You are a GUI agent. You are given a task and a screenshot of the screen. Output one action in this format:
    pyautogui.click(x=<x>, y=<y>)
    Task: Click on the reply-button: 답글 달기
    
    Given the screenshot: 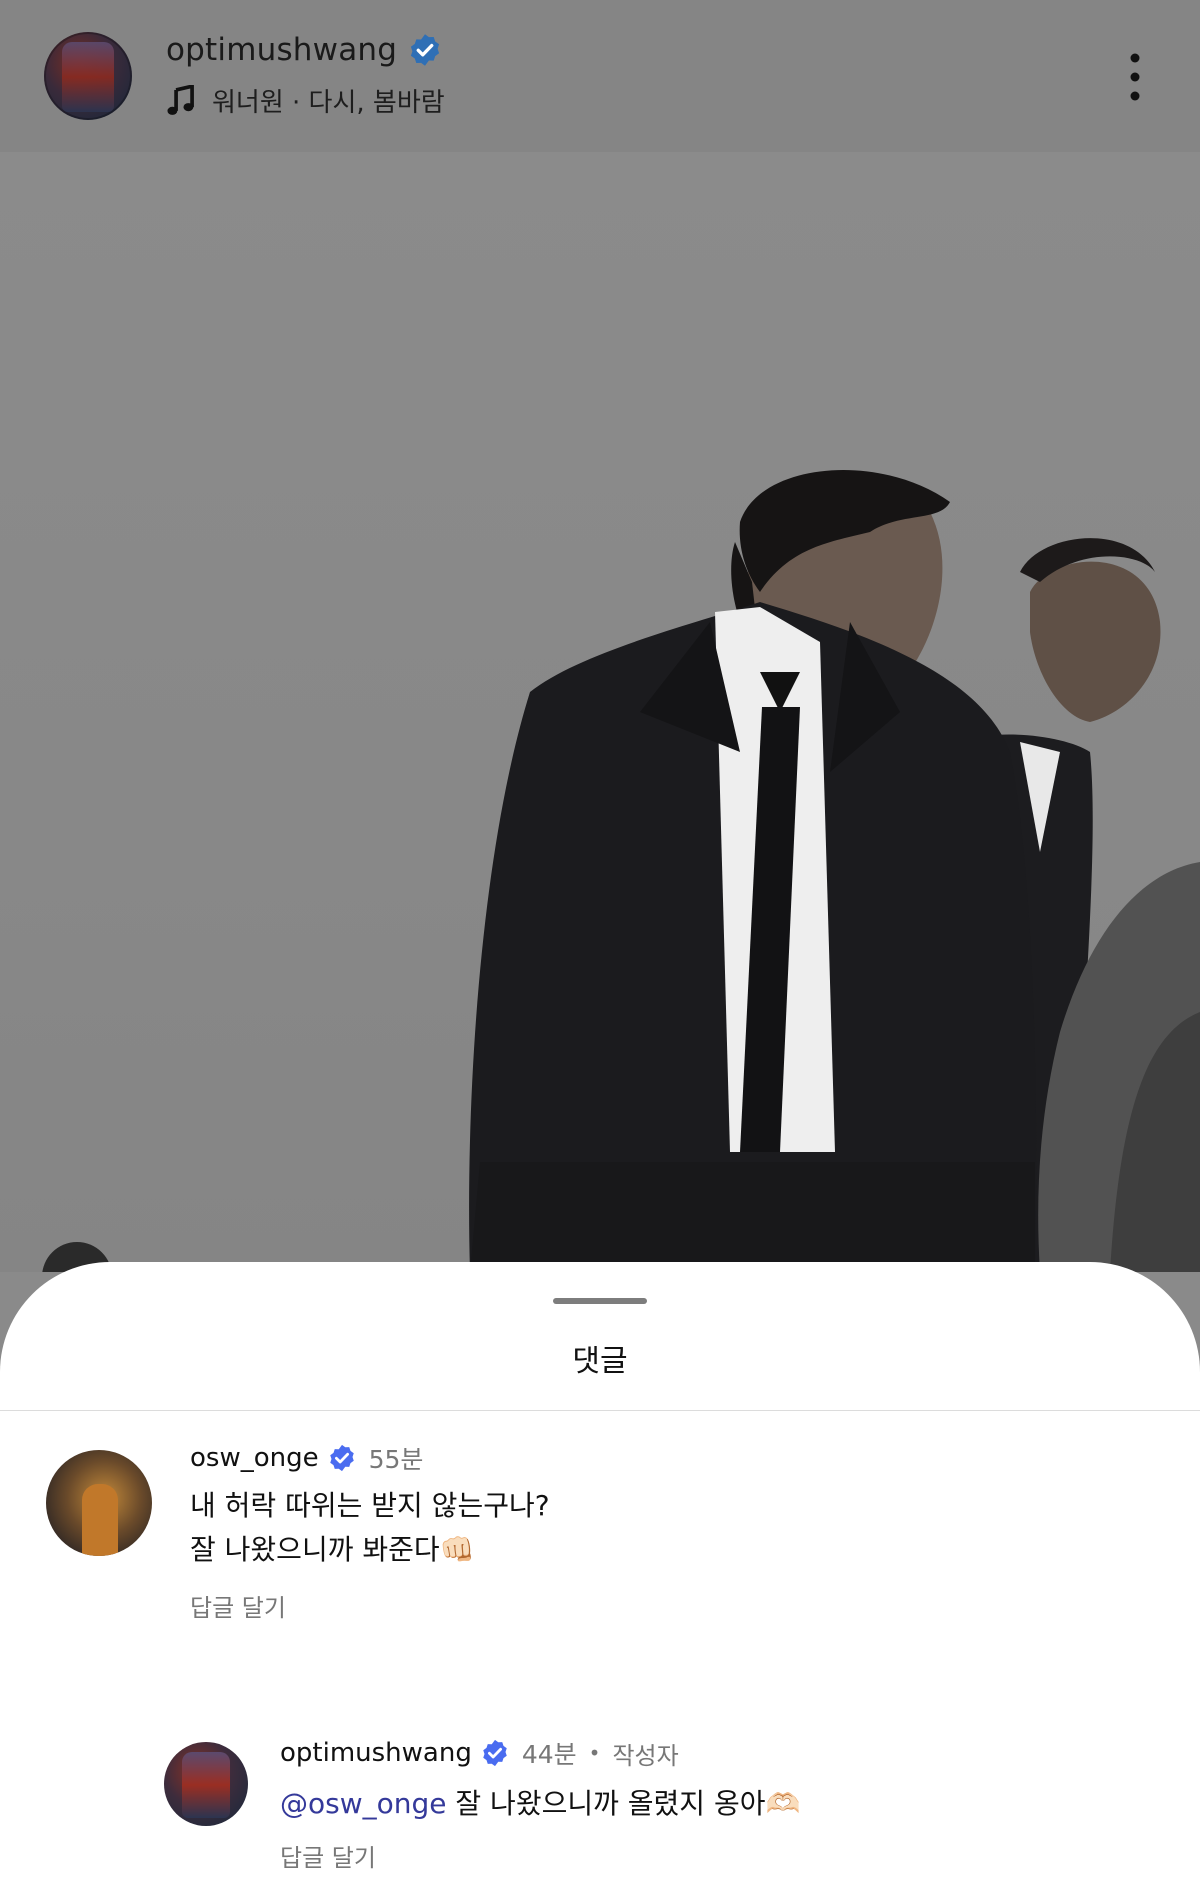 What is the action you would take?
    pyautogui.click(x=328, y=1855)
    